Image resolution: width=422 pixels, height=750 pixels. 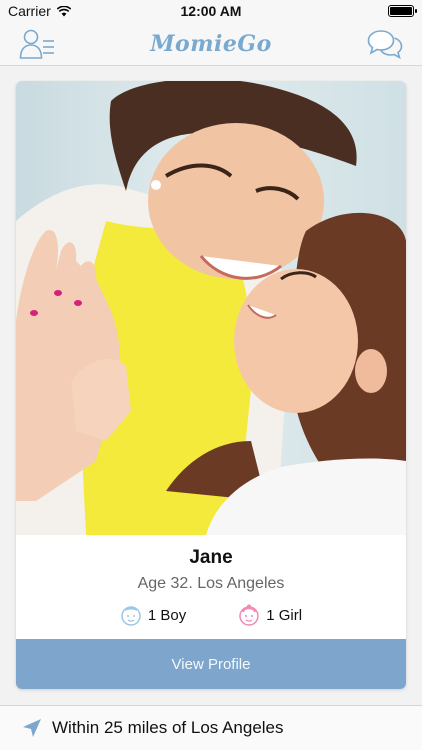 I want to click on girls-label: 1 Girl, so click(x=284, y=615).